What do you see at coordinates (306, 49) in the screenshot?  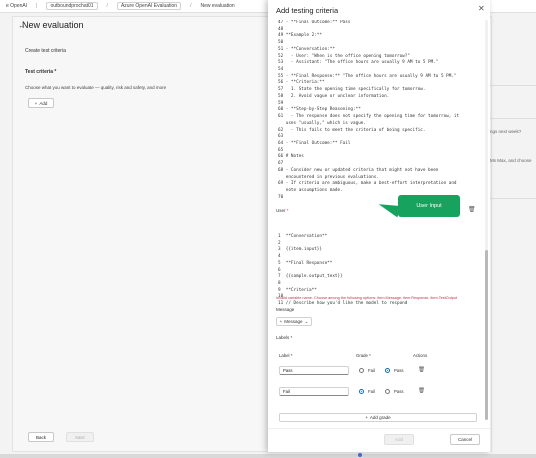 I see `code-line: 51 - **Conversation:**` at bounding box center [306, 49].